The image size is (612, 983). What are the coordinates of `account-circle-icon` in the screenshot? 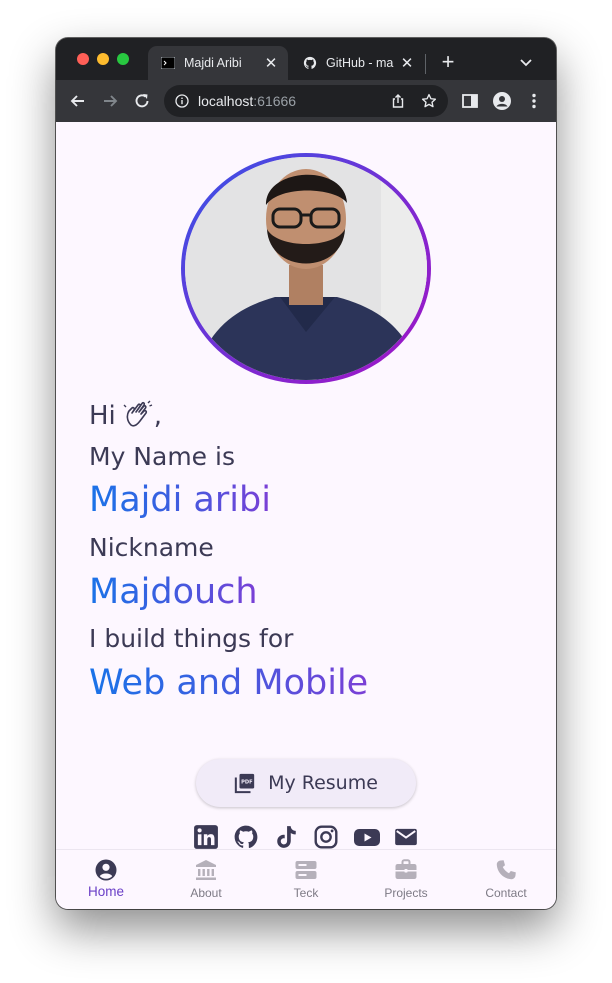 It's located at (106, 870).